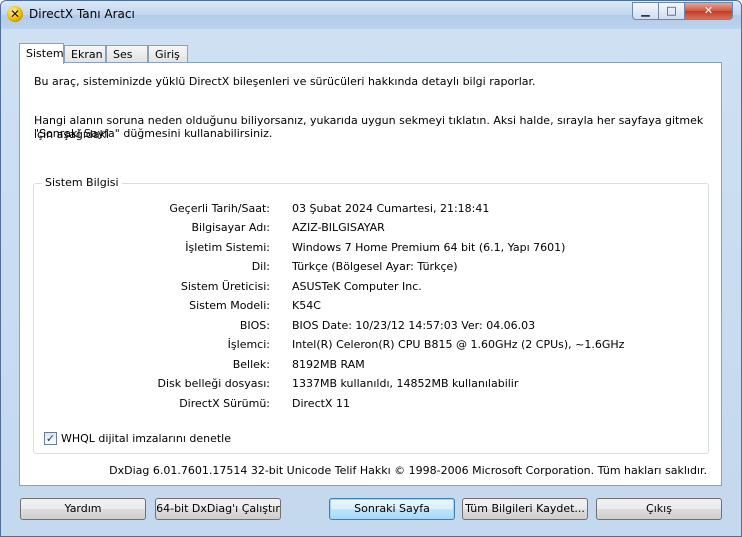 This screenshot has height=537, width=742. I want to click on tab-sistem: Sistem, so click(41, 53).